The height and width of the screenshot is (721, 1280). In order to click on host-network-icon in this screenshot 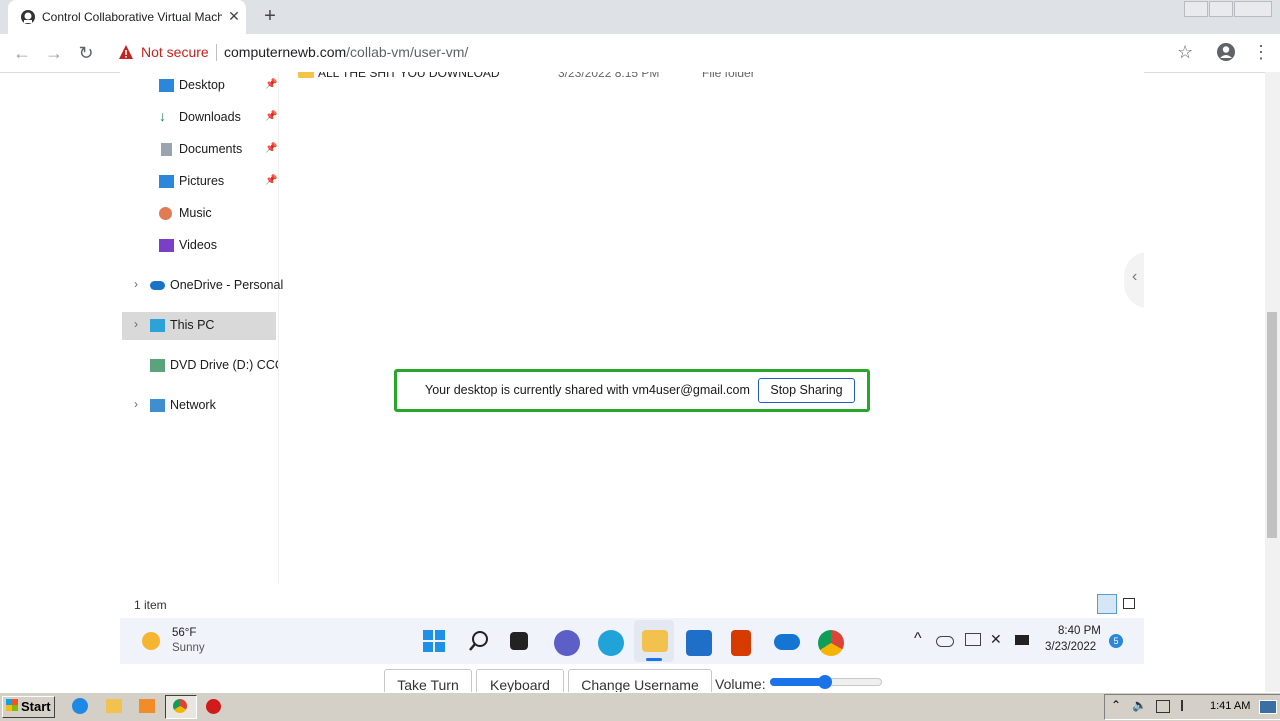, I will do `click(1163, 706)`.